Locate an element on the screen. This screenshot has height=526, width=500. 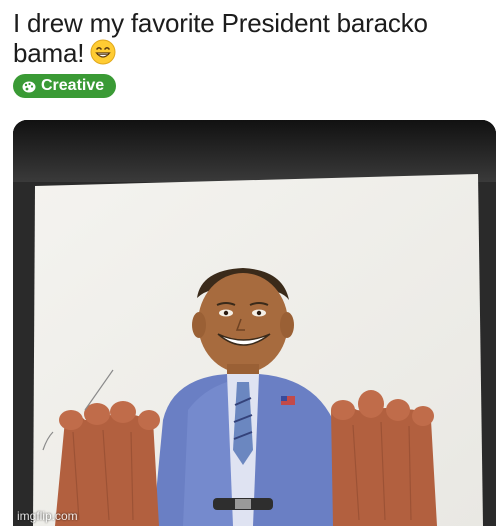
flair-label: Creative is located at coordinates (73, 85).